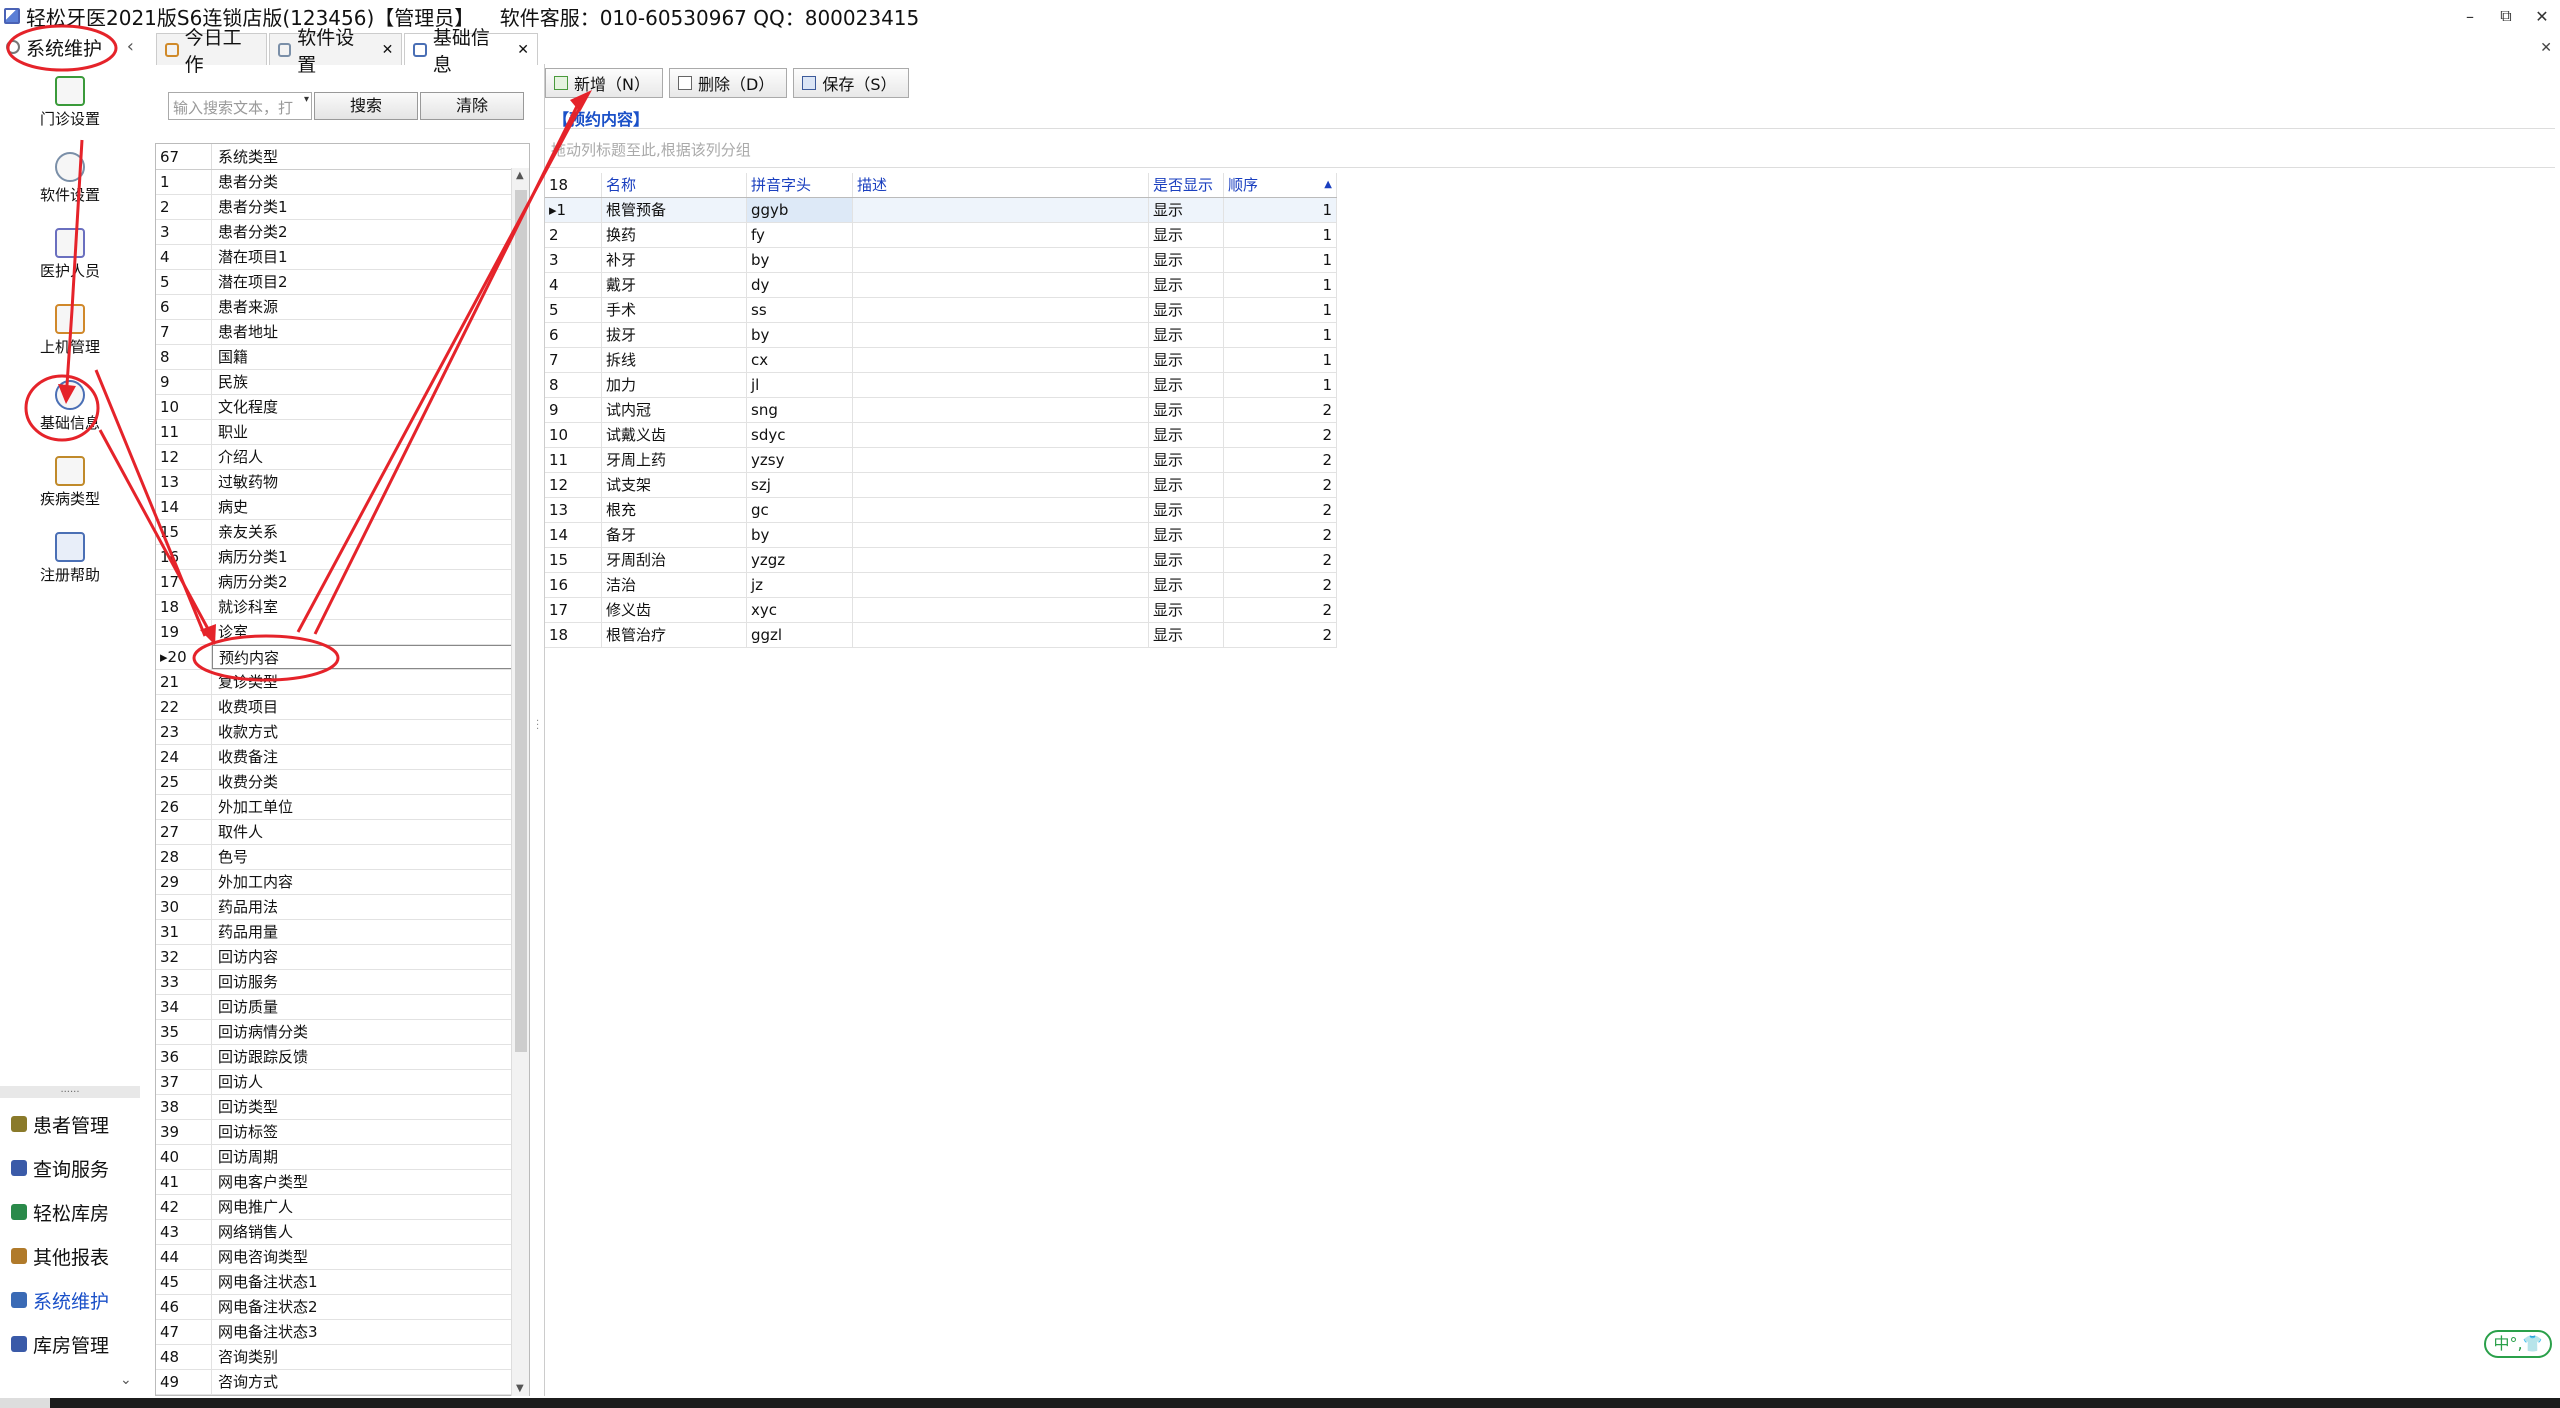 The height and width of the screenshot is (1408, 2560). What do you see at coordinates (674, 510) in the screenshot?
I see `grid-cell-name: 根充` at bounding box center [674, 510].